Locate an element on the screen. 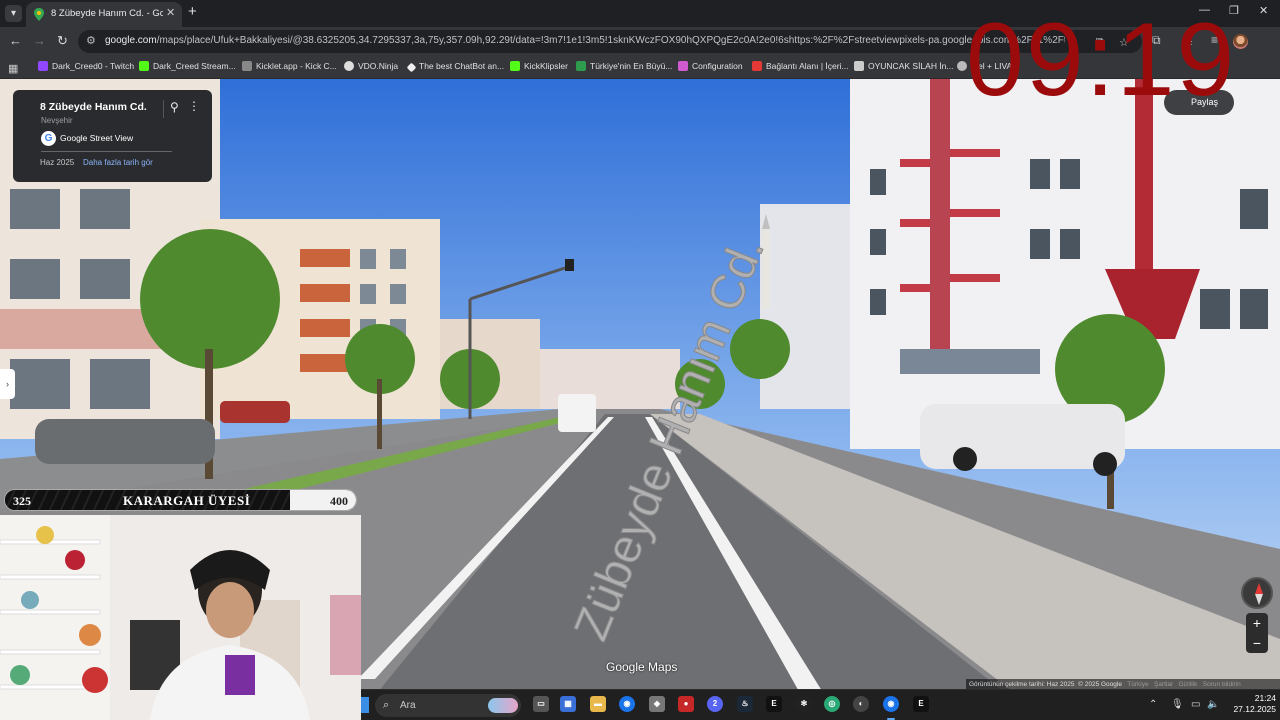 The height and width of the screenshot is (720, 1280). zoom-out-icon: − is located at coordinates (1257, 643).